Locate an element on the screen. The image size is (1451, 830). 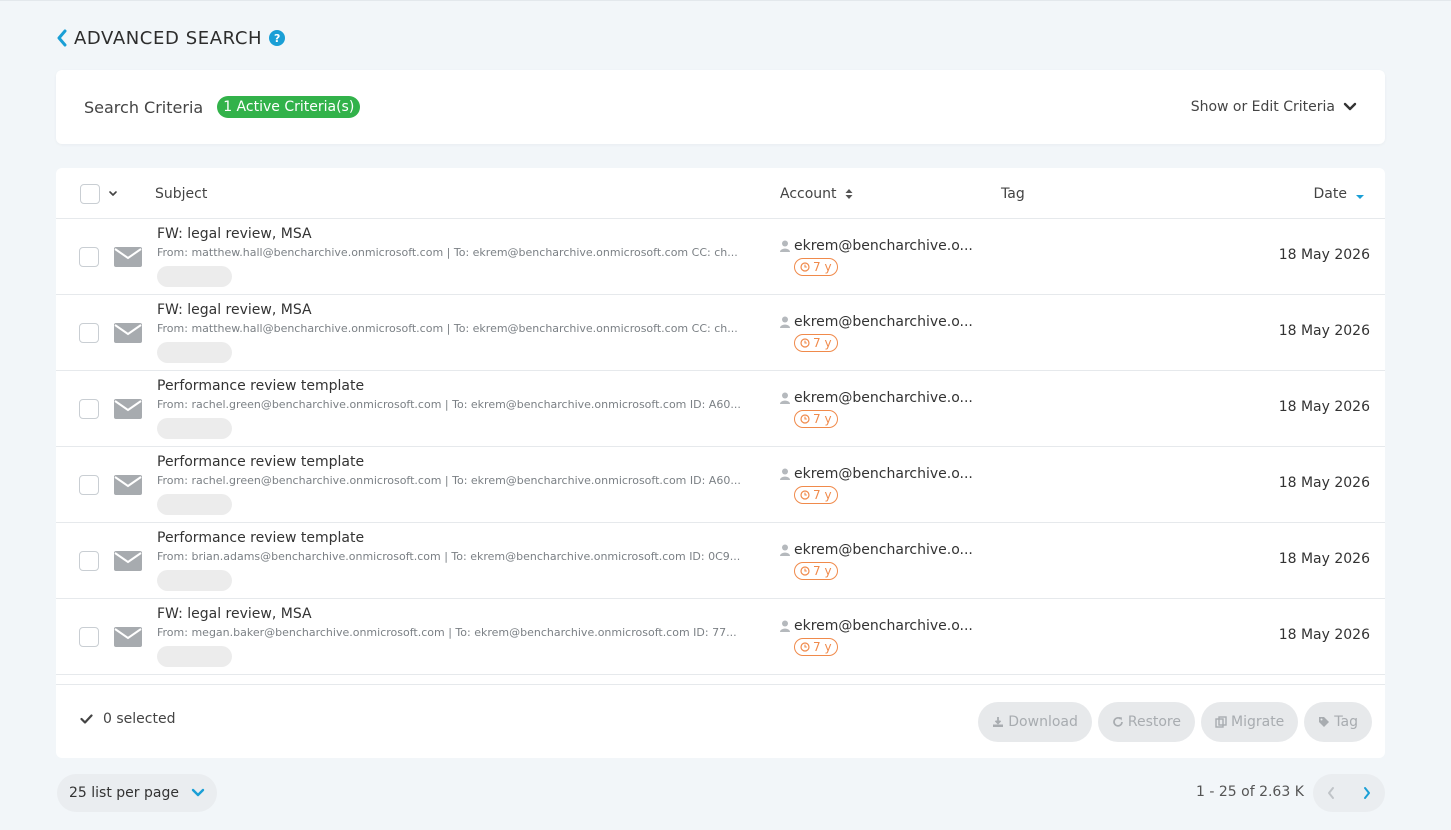
restore-button: Restore is located at coordinates (1146, 722).